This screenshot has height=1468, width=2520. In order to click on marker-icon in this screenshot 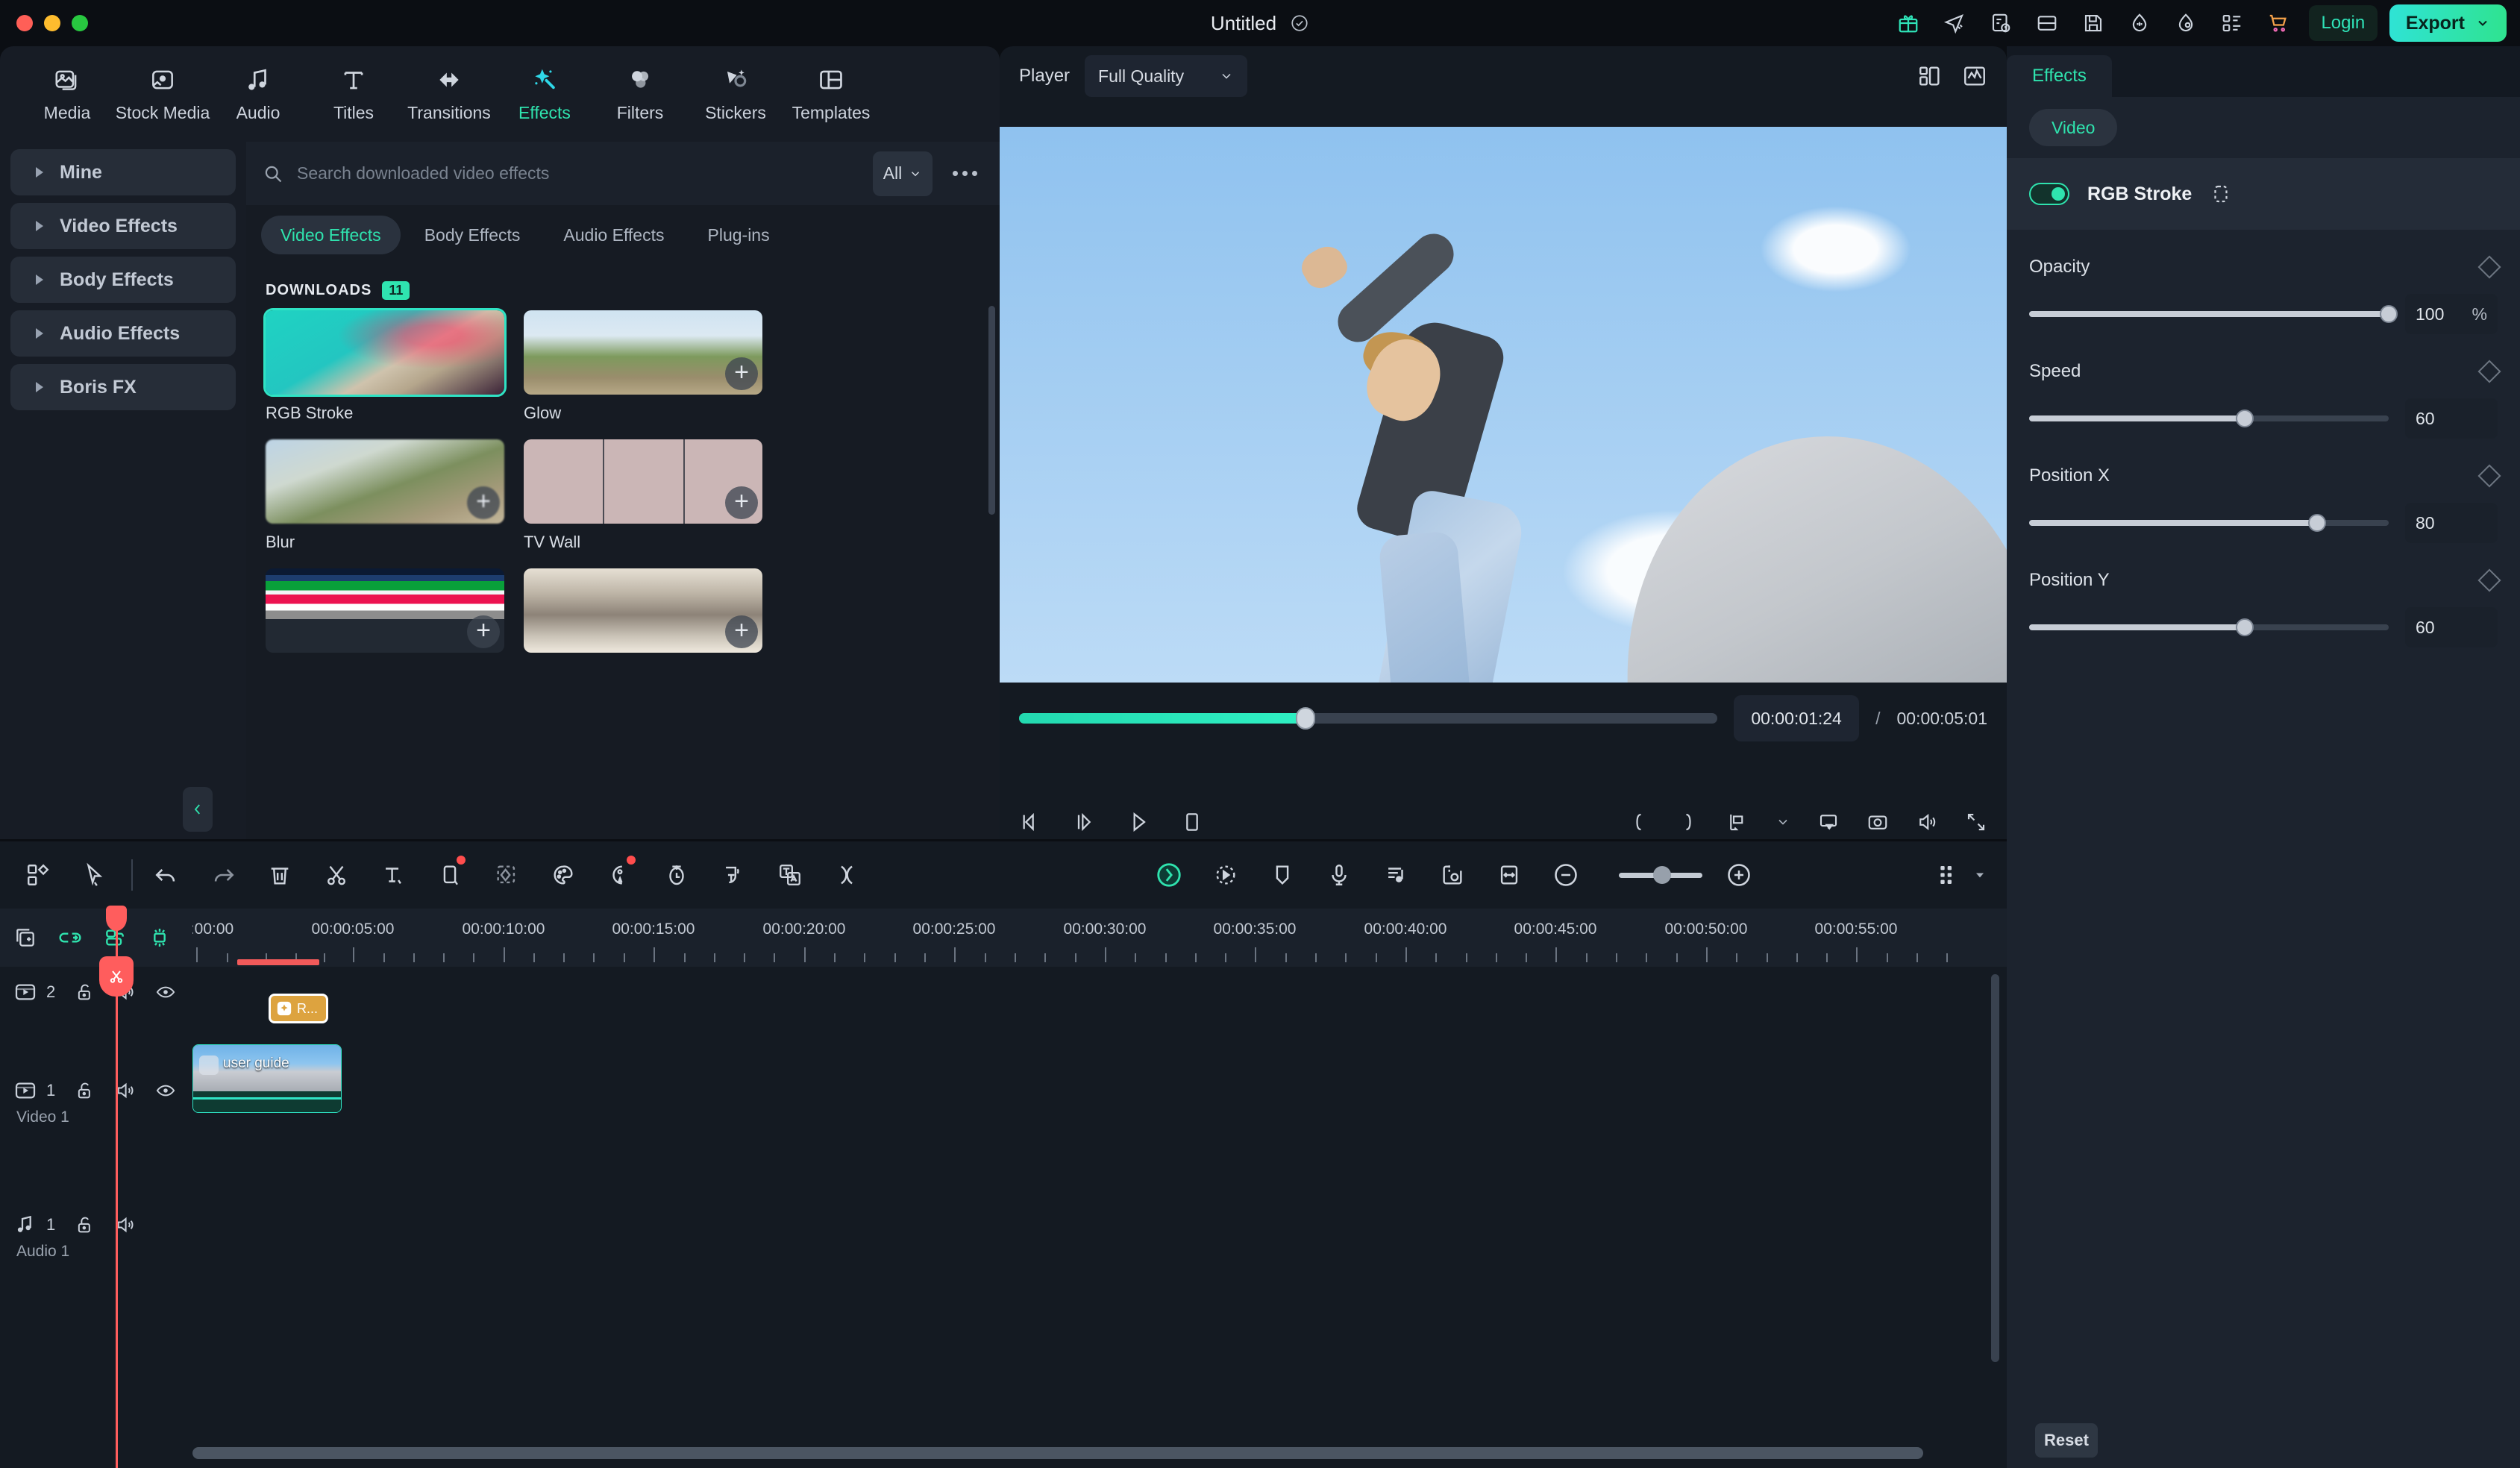, I will do `click(1282, 875)`.